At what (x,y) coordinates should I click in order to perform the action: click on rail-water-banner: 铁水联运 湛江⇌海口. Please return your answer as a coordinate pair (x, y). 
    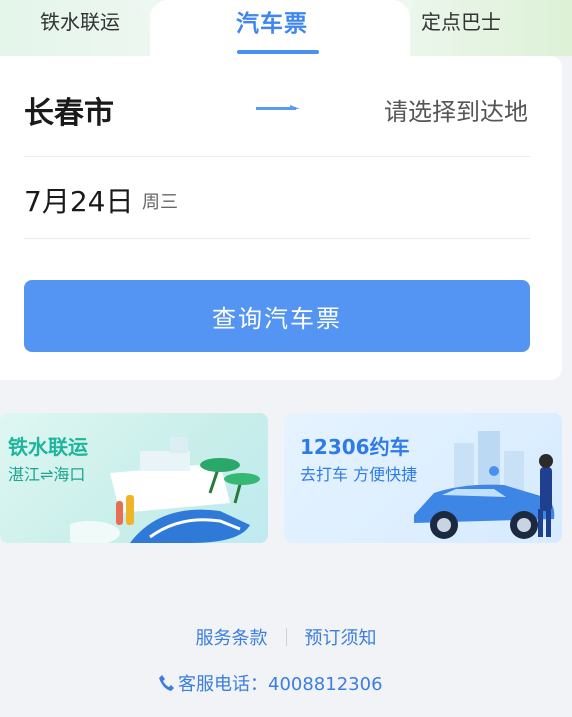
    Looking at the image, I should click on (134, 478).